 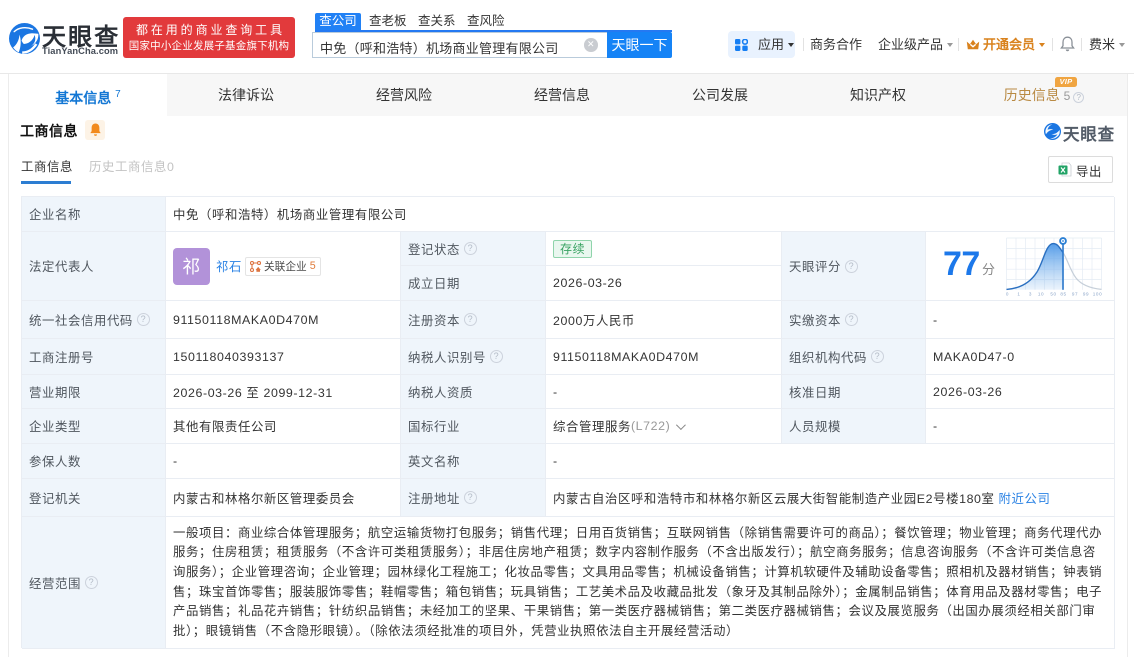 What do you see at coordinates (1075, 294) in the screenshot?
I see `svg-text: 97` at bounding box center [1075, 294].